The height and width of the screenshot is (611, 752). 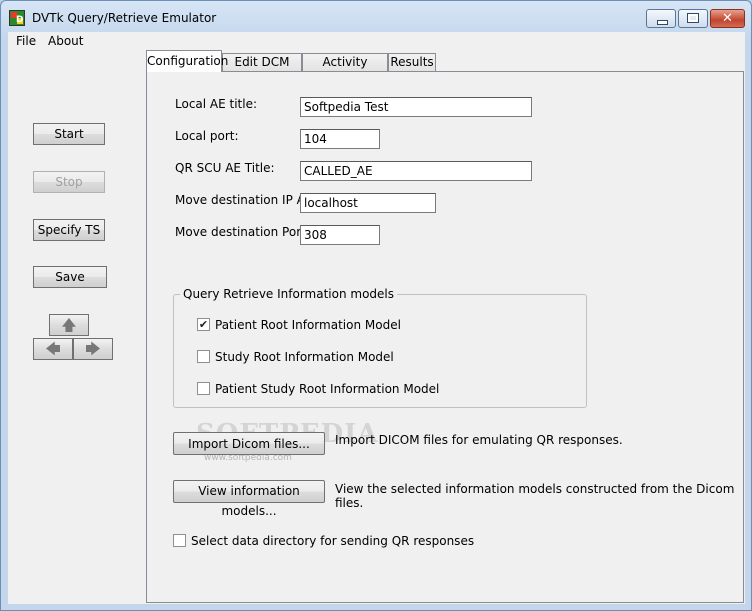 I want to click on study-root-checkbox, so click(x=203, y=356).